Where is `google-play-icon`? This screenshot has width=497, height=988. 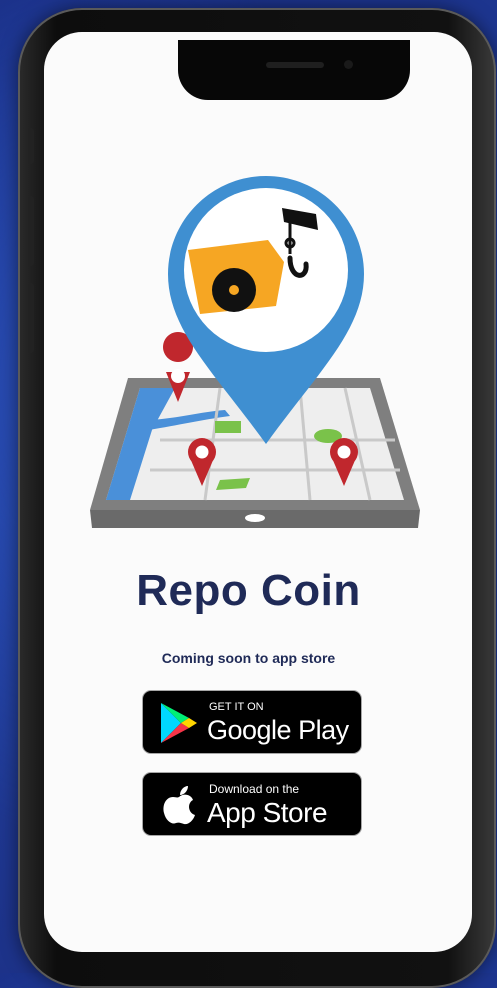
google-play-icon is located at coordinates (179, 723).